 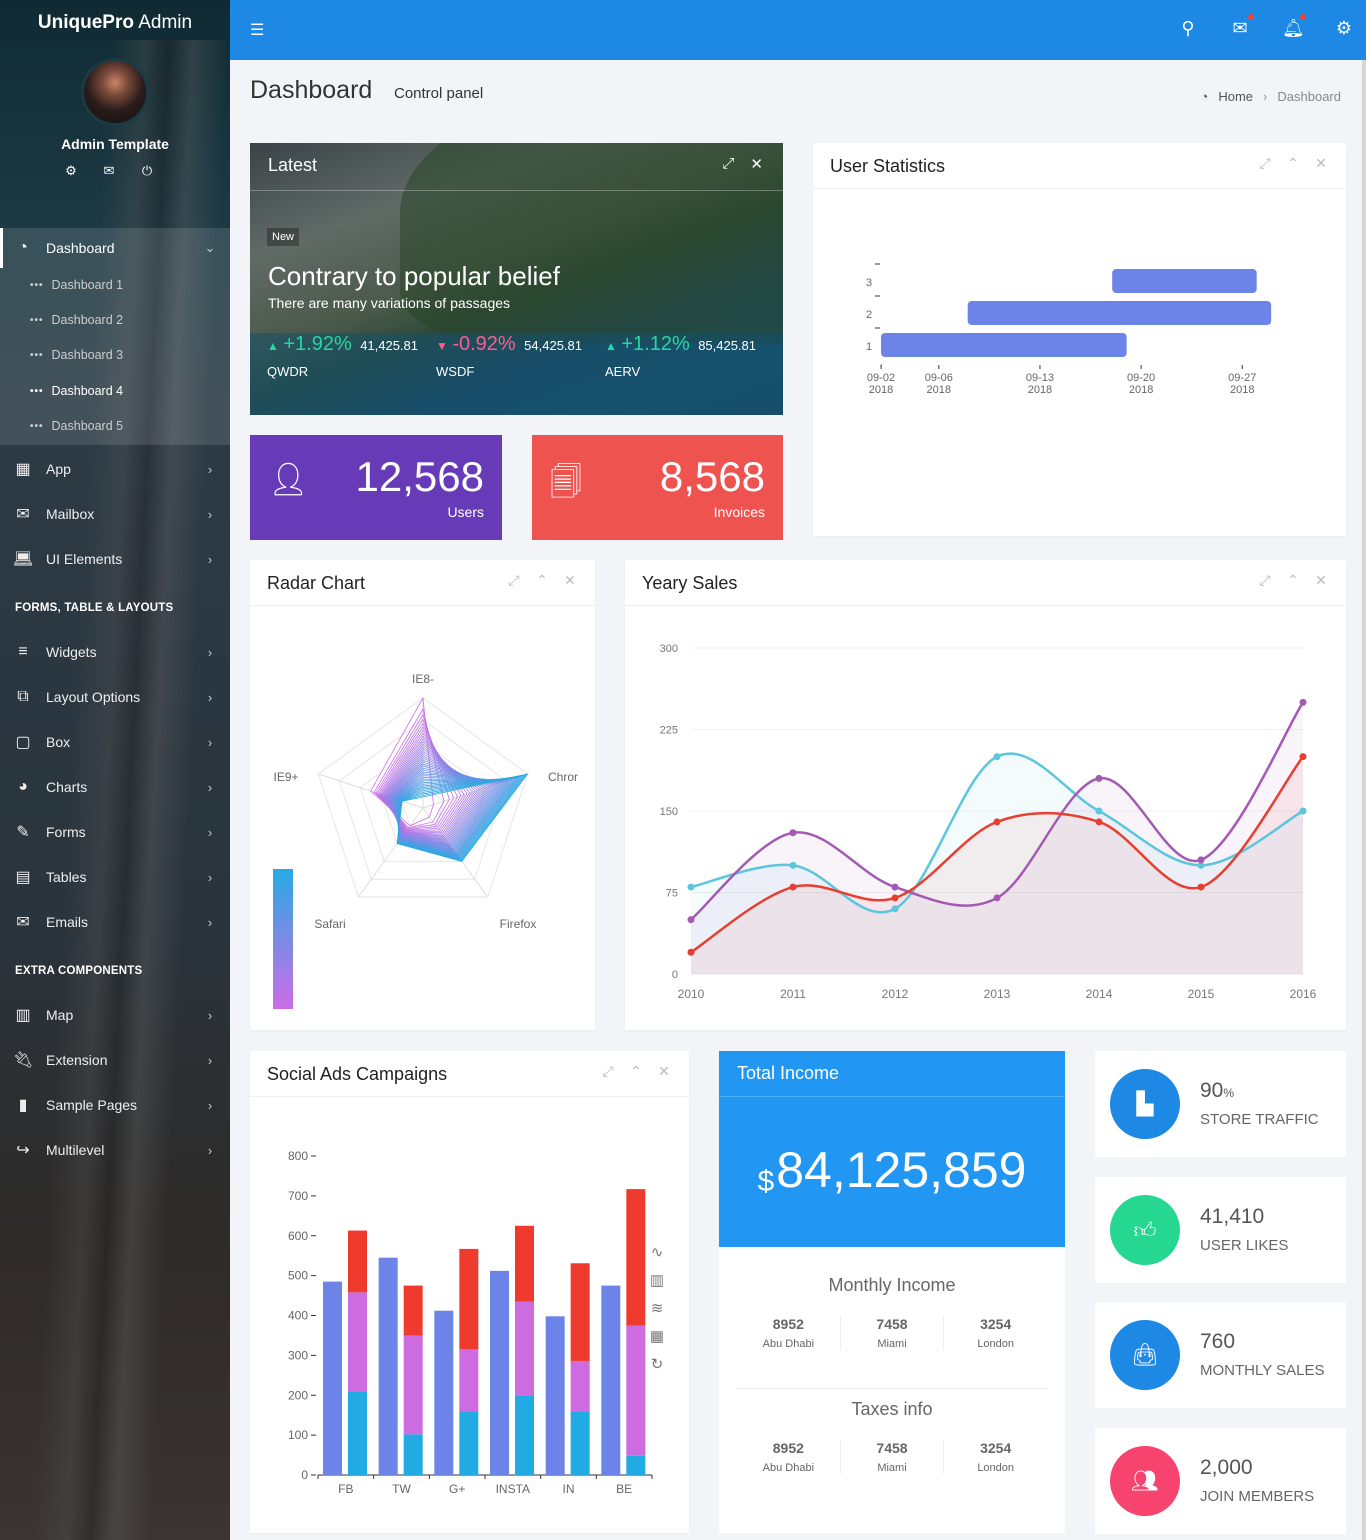 What do you see at coordinates (147, 171) in the screenshot?
I see `power-icon: ⏻` at bounding box center [147, 171].